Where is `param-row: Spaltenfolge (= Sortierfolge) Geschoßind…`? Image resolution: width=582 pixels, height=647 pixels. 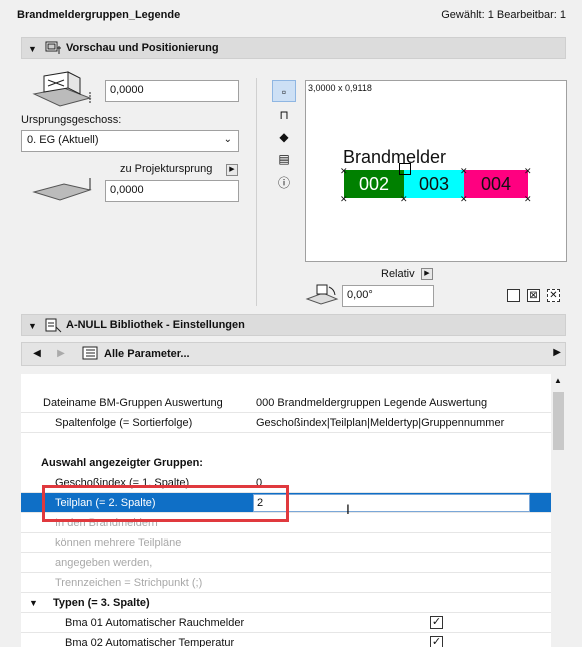 param-row: Spaltenfolge (= Sortierfolge) Geschoßind… is located at coordinates (286, 423).